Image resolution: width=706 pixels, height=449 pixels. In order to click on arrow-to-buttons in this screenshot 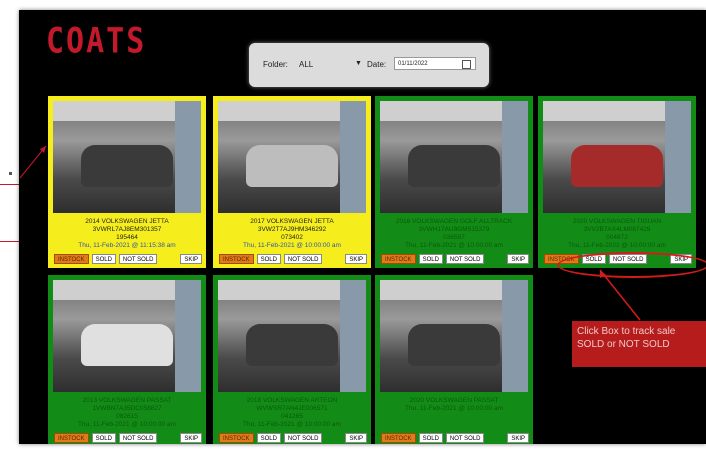, I will do `click(620, 295)`.